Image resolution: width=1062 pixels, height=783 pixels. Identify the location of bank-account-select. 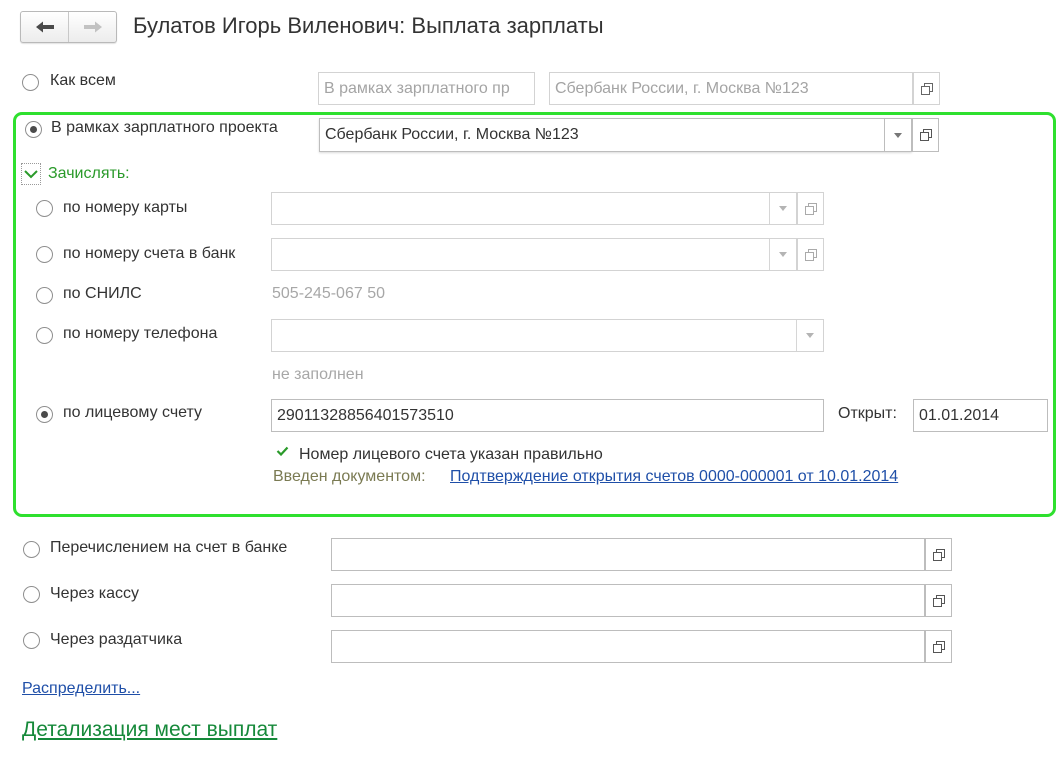
(534, 254).